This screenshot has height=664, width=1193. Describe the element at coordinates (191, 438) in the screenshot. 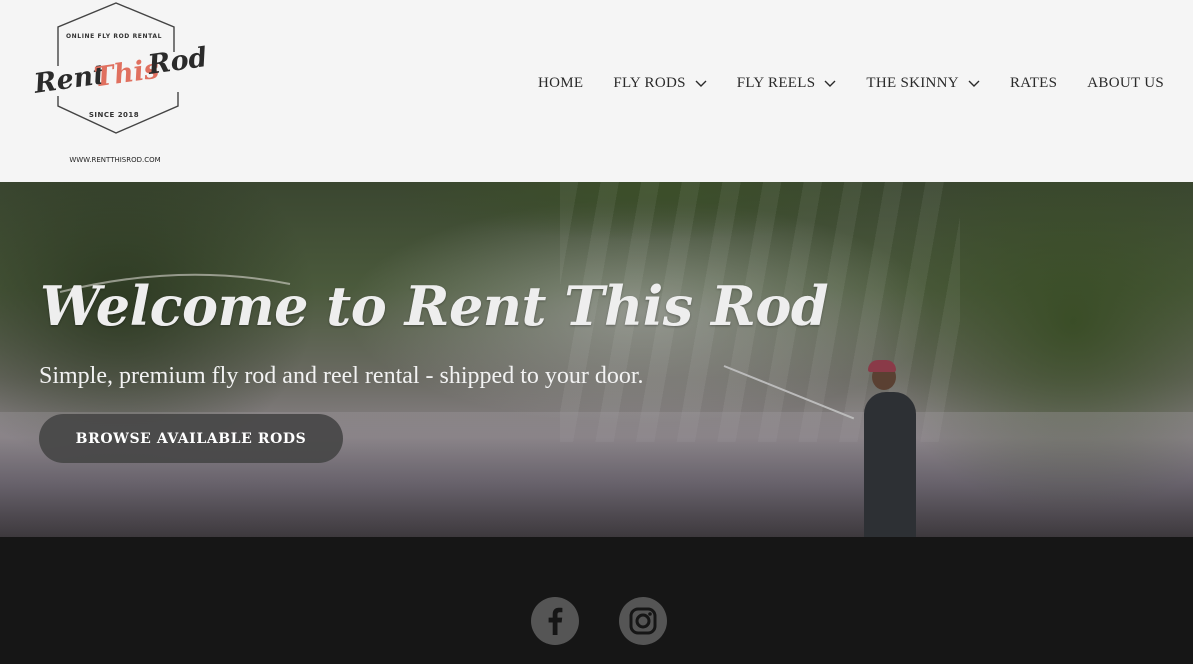

I see `browse-rods-button: BROWSE AVAILABLE RODS` at that location.